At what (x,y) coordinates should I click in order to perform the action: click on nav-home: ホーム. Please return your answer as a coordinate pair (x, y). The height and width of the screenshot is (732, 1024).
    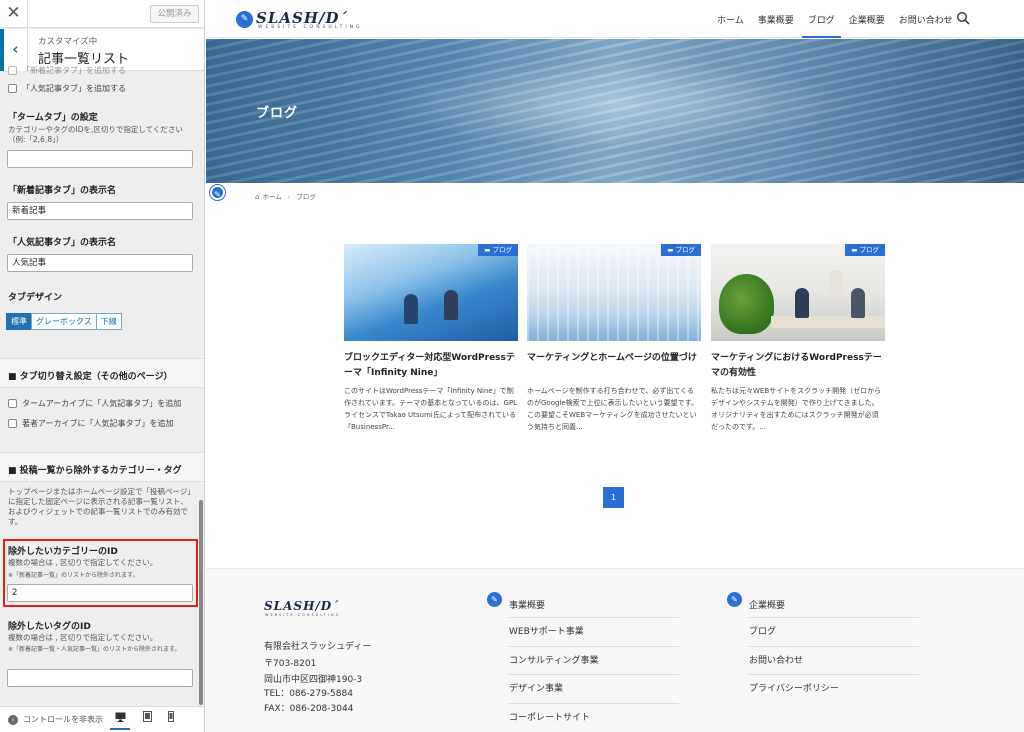
    Looking at the image, I should click on (730, 19).